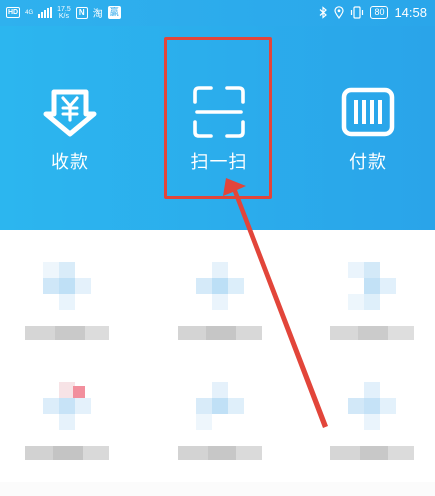 This screenshot has width=435, height=496. What do you see at coordinates (70, 113) in the screenshot?
I see `yen-arrow-icon` at bounding box center [70, 113].